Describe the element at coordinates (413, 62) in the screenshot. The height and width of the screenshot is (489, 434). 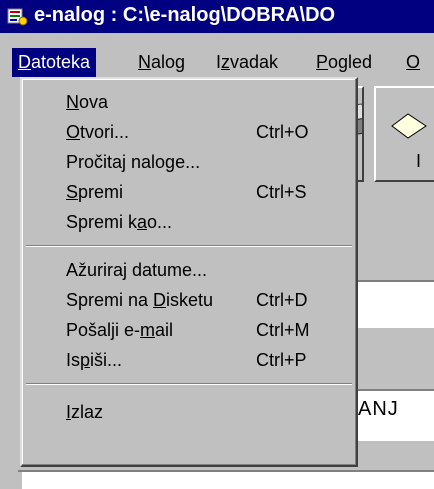
I see `menu-o: O` at that location.